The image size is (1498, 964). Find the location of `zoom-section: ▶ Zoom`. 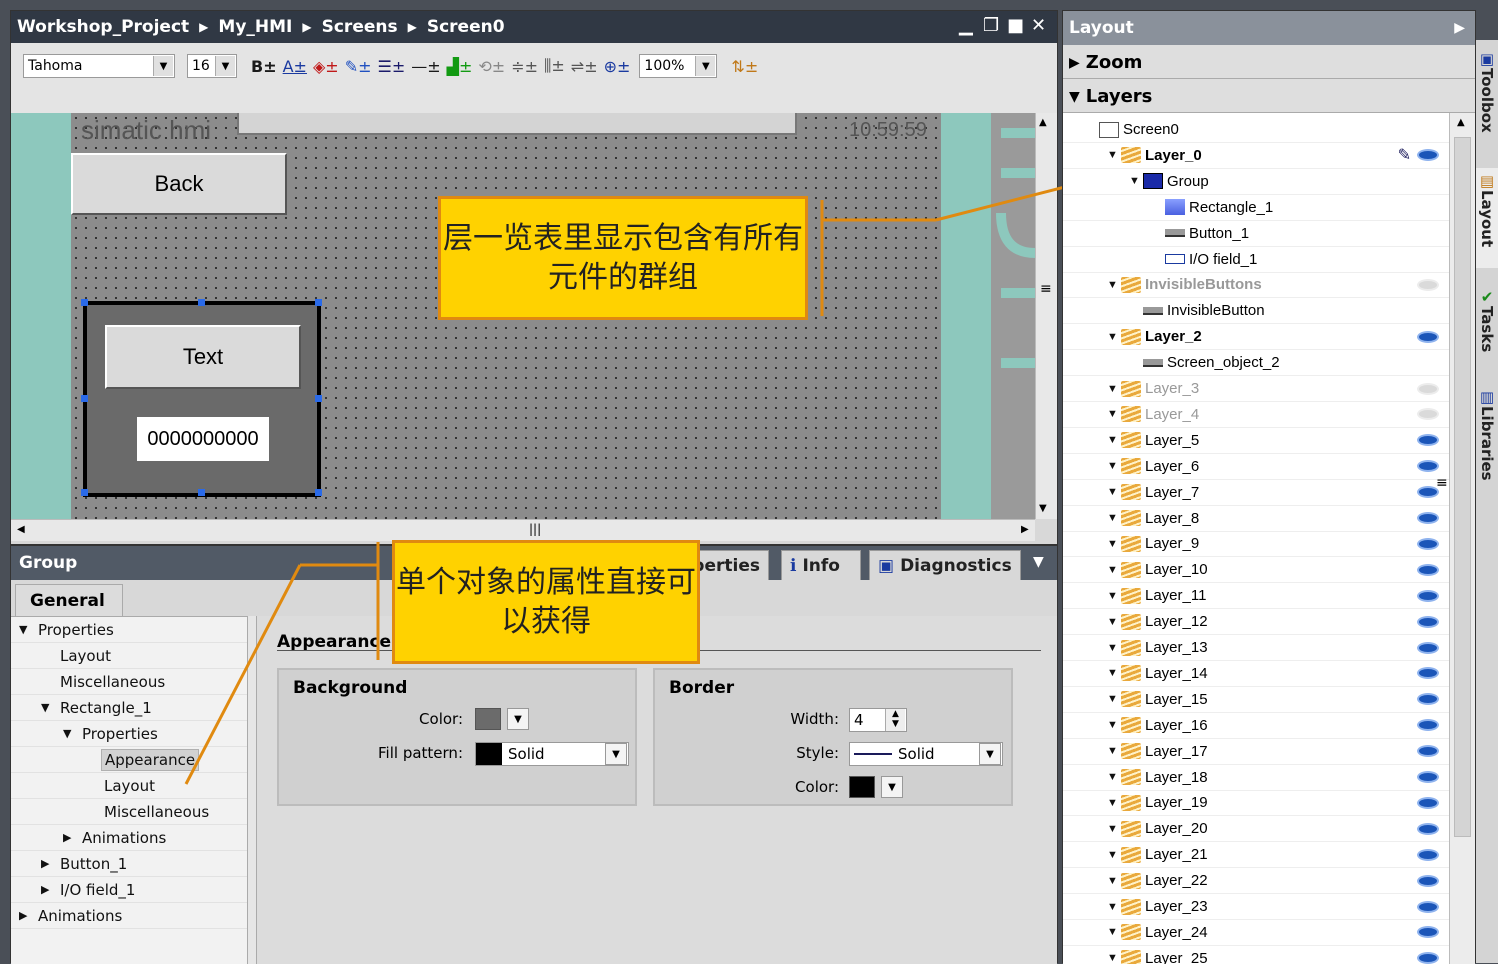

zoom-section: ▶ Zoom is located at coordinates (1269, 63).